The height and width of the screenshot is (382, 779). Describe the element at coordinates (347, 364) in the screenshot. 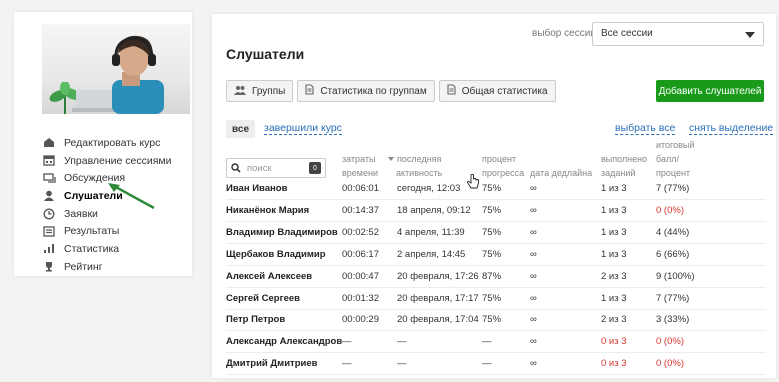

I see `time-spent: —` at that location.